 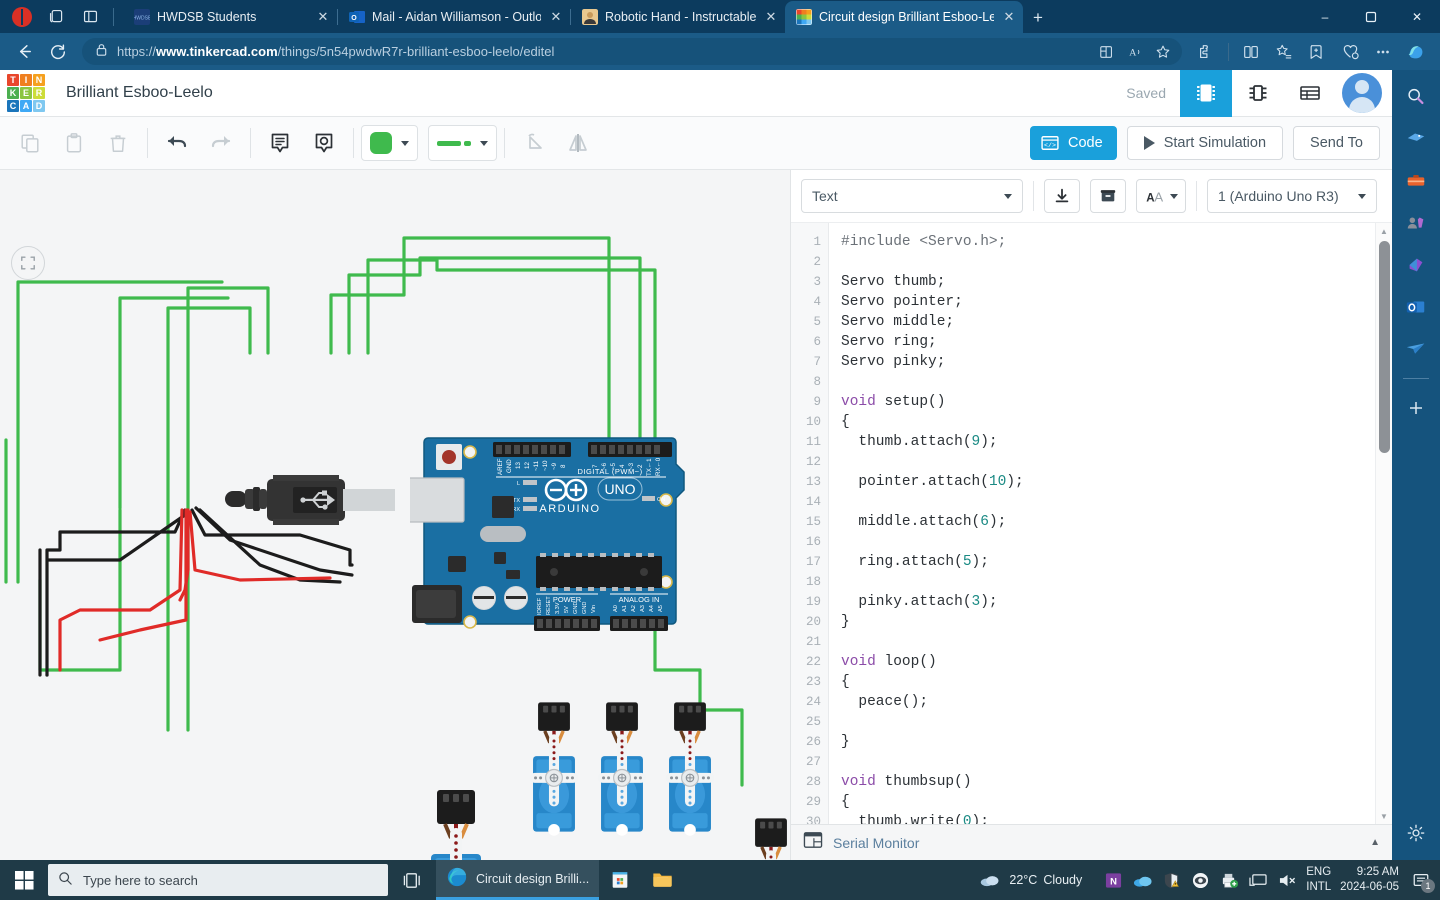 I want to click on font-size-icon: AA, so click(x=1161, y=196).